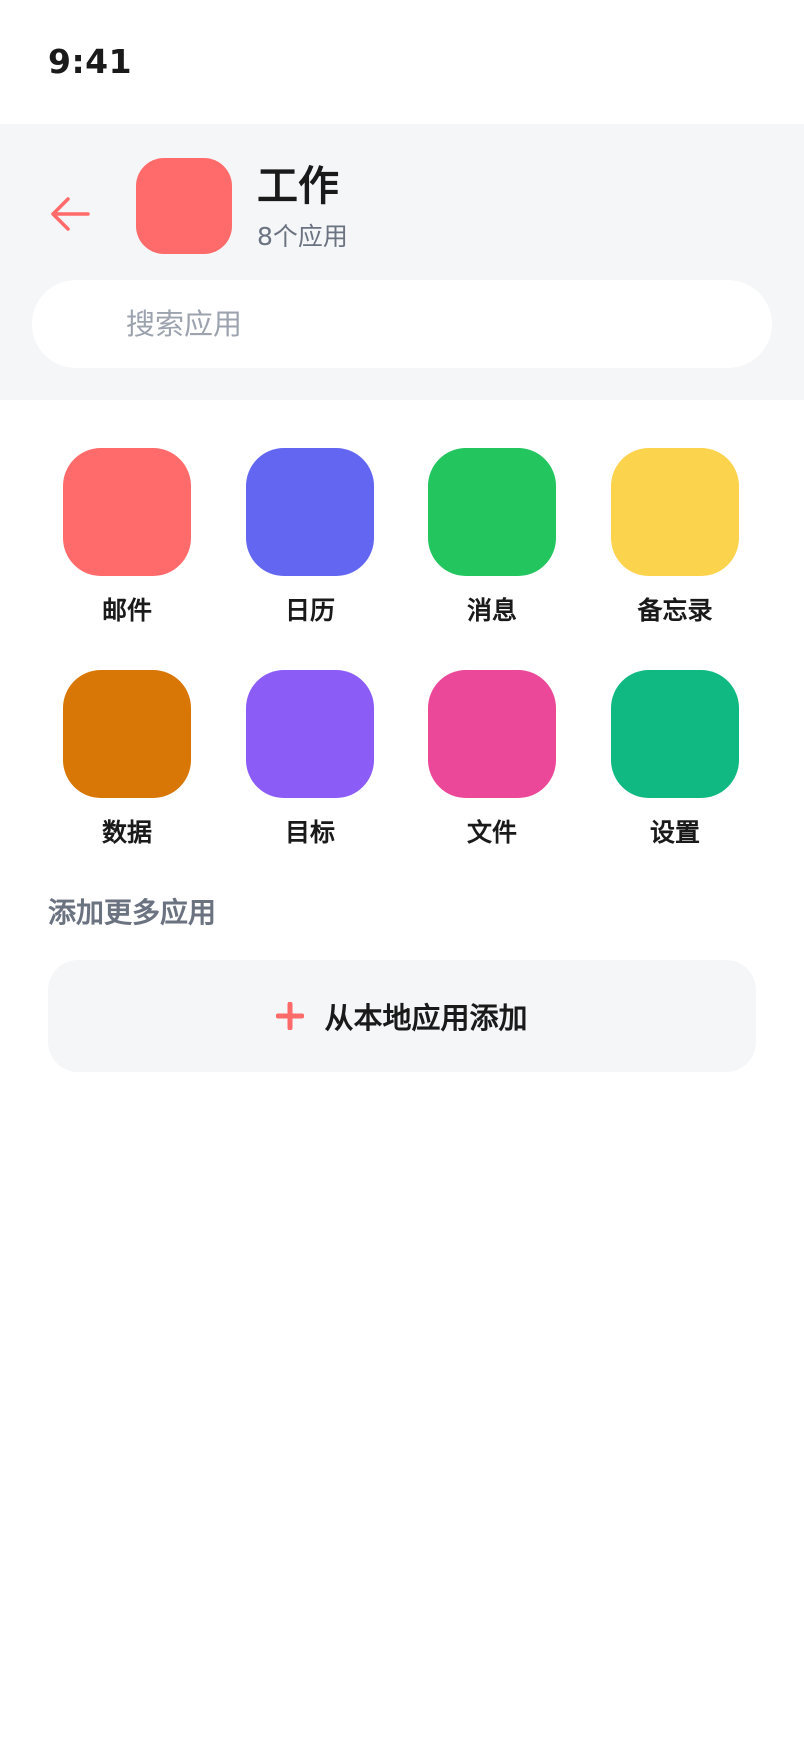 This screenshot has height=1748, width=804. I want to click on app-item-calendar: 日历, so click(310, 537).